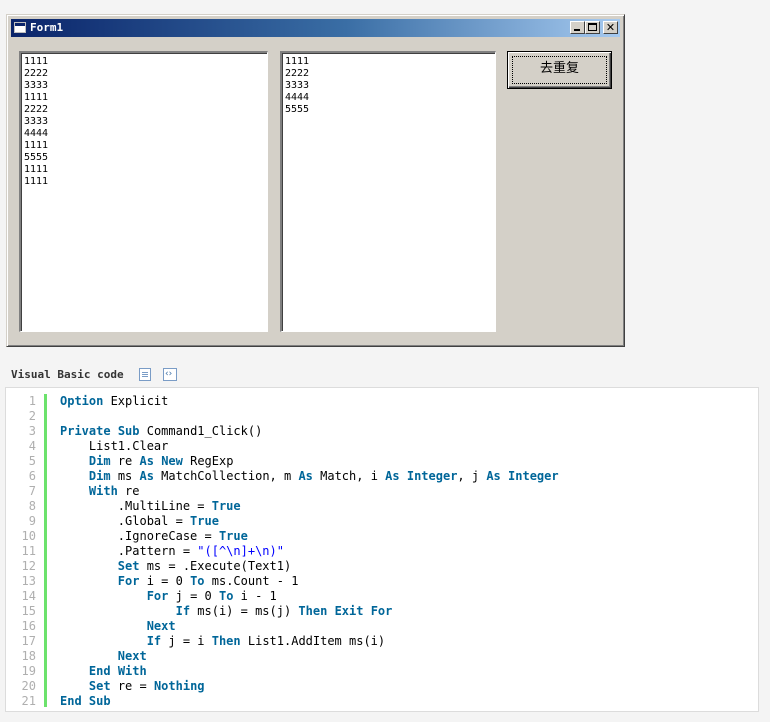 The height and width of the screenshot is (722, 770). What do you see at coordinates (472, 476) in the screenshot?
I see `code-text: , j` at bounding box center [472, 476].